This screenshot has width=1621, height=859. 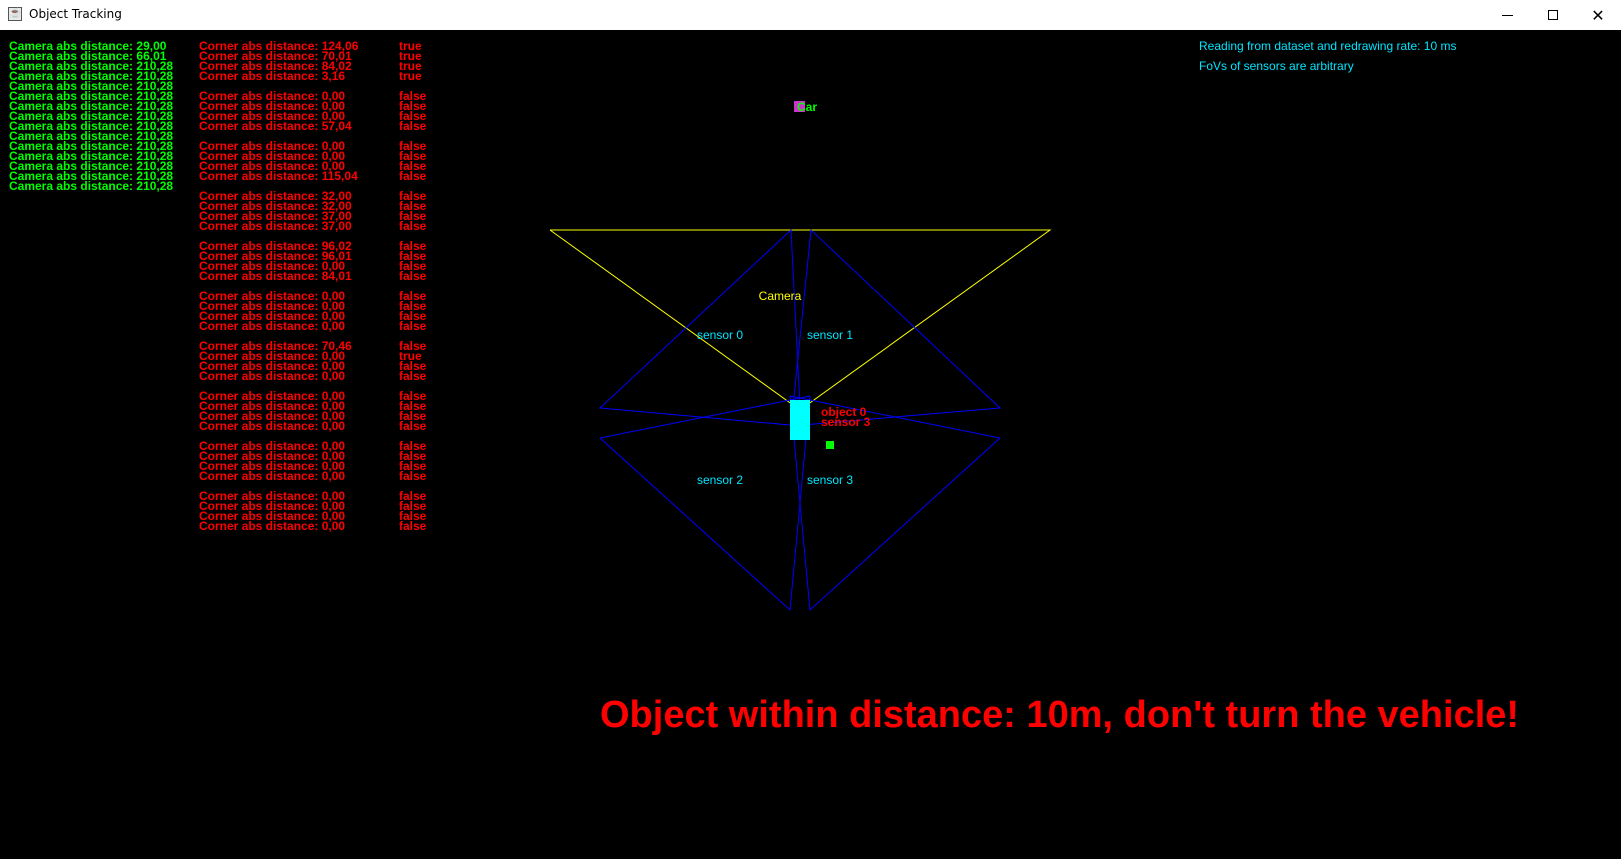 What do you see at coordinates (846, 422) in the screenshot?
I see `object-sensor-label: sensor 3` at bounding box center [846, 422].